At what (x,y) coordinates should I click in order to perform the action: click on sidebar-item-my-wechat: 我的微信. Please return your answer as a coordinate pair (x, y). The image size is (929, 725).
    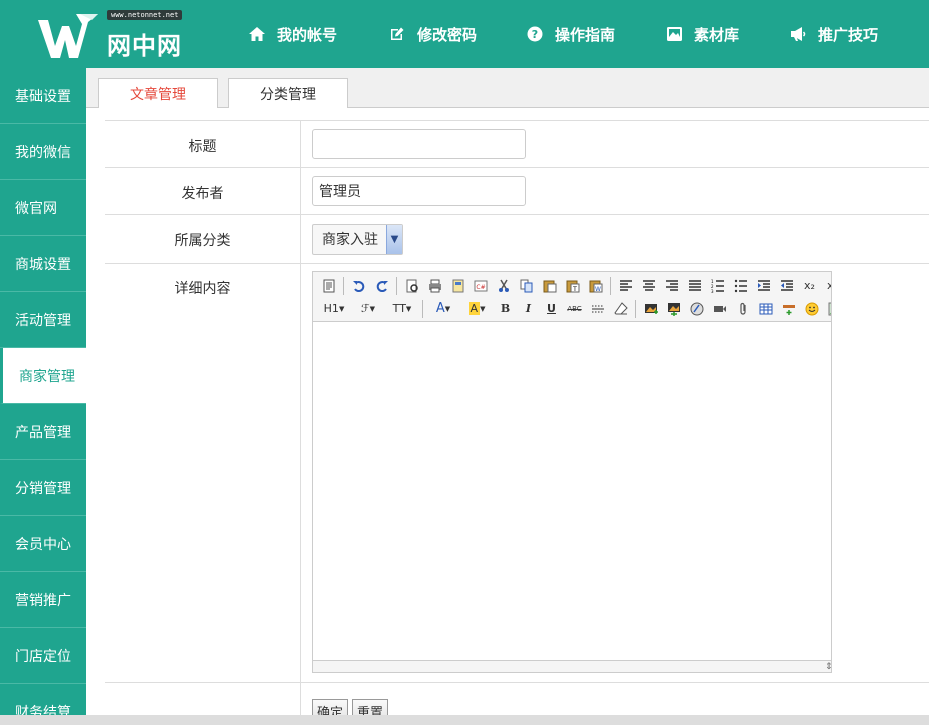
    Looking at the image, I should click on (43, 152).